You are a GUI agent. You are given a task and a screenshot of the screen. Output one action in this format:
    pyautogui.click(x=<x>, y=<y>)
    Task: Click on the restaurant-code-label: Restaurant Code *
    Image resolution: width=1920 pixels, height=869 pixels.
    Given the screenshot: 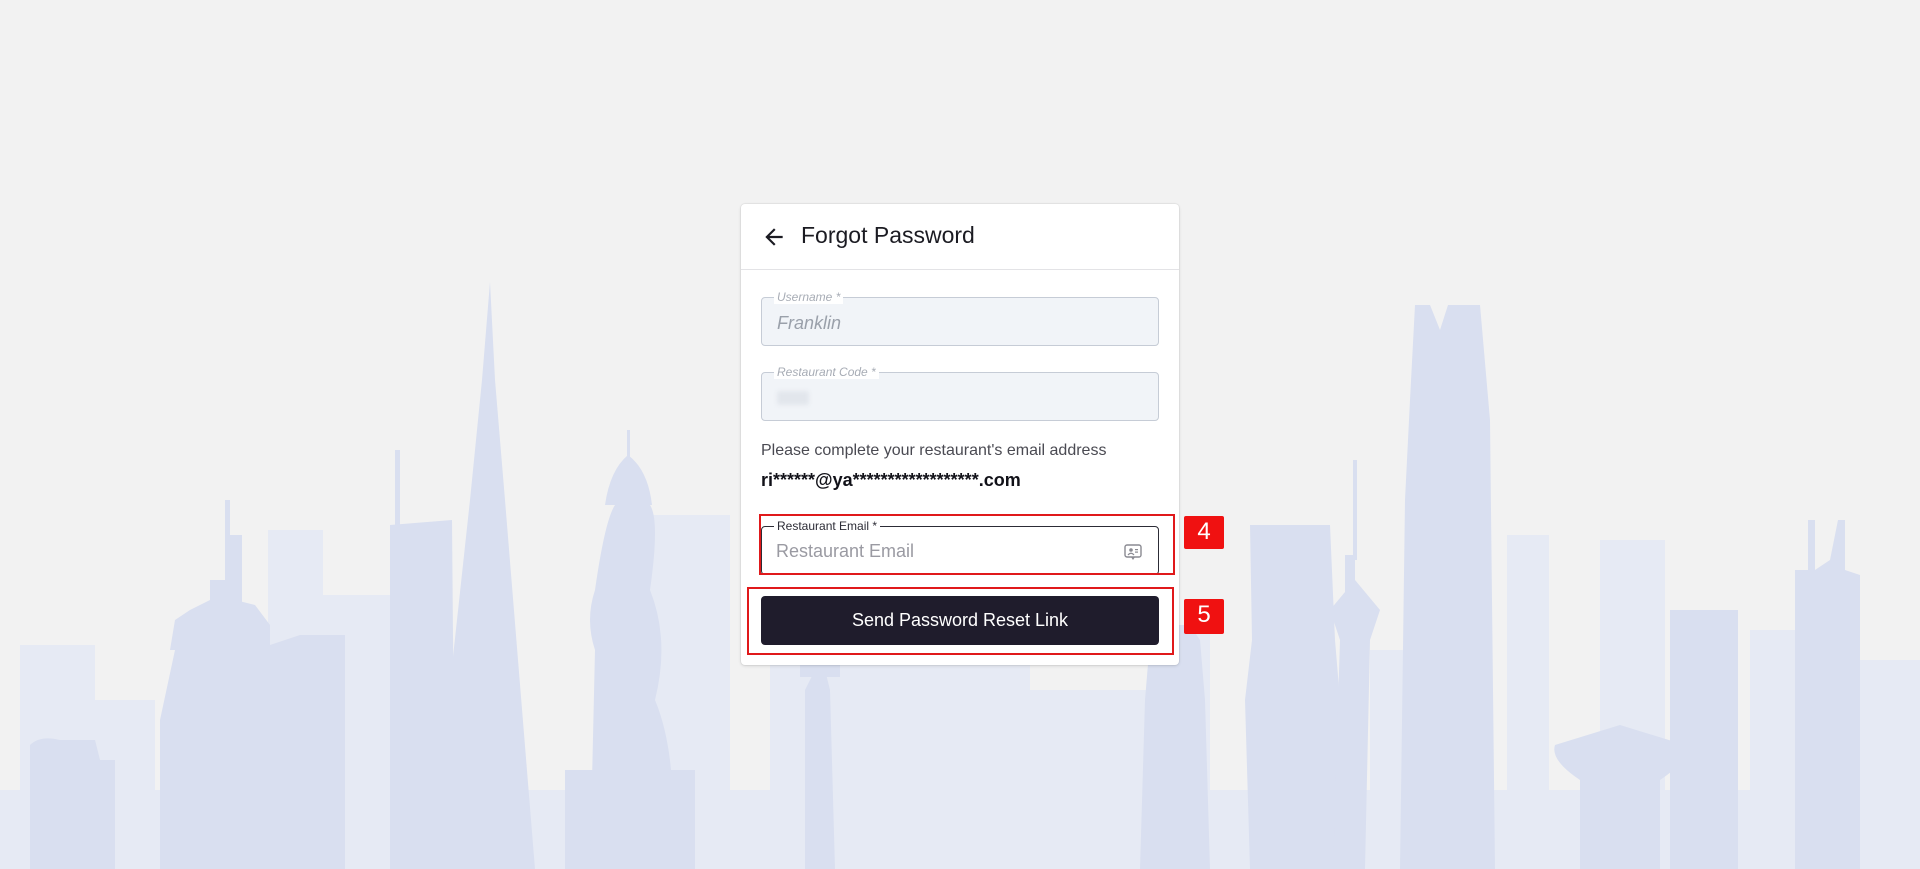 What is the action you would take?
    pyautogui.click(x=826, y=372)
    